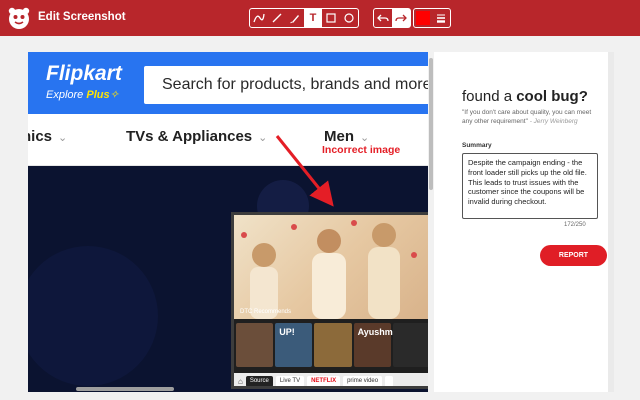 The height and width of the screenshot is (400, 640). What do you see at coordinates (277, 18) in the screenshot?
I see `straight-line-icon` at bounding box center [277, 18].